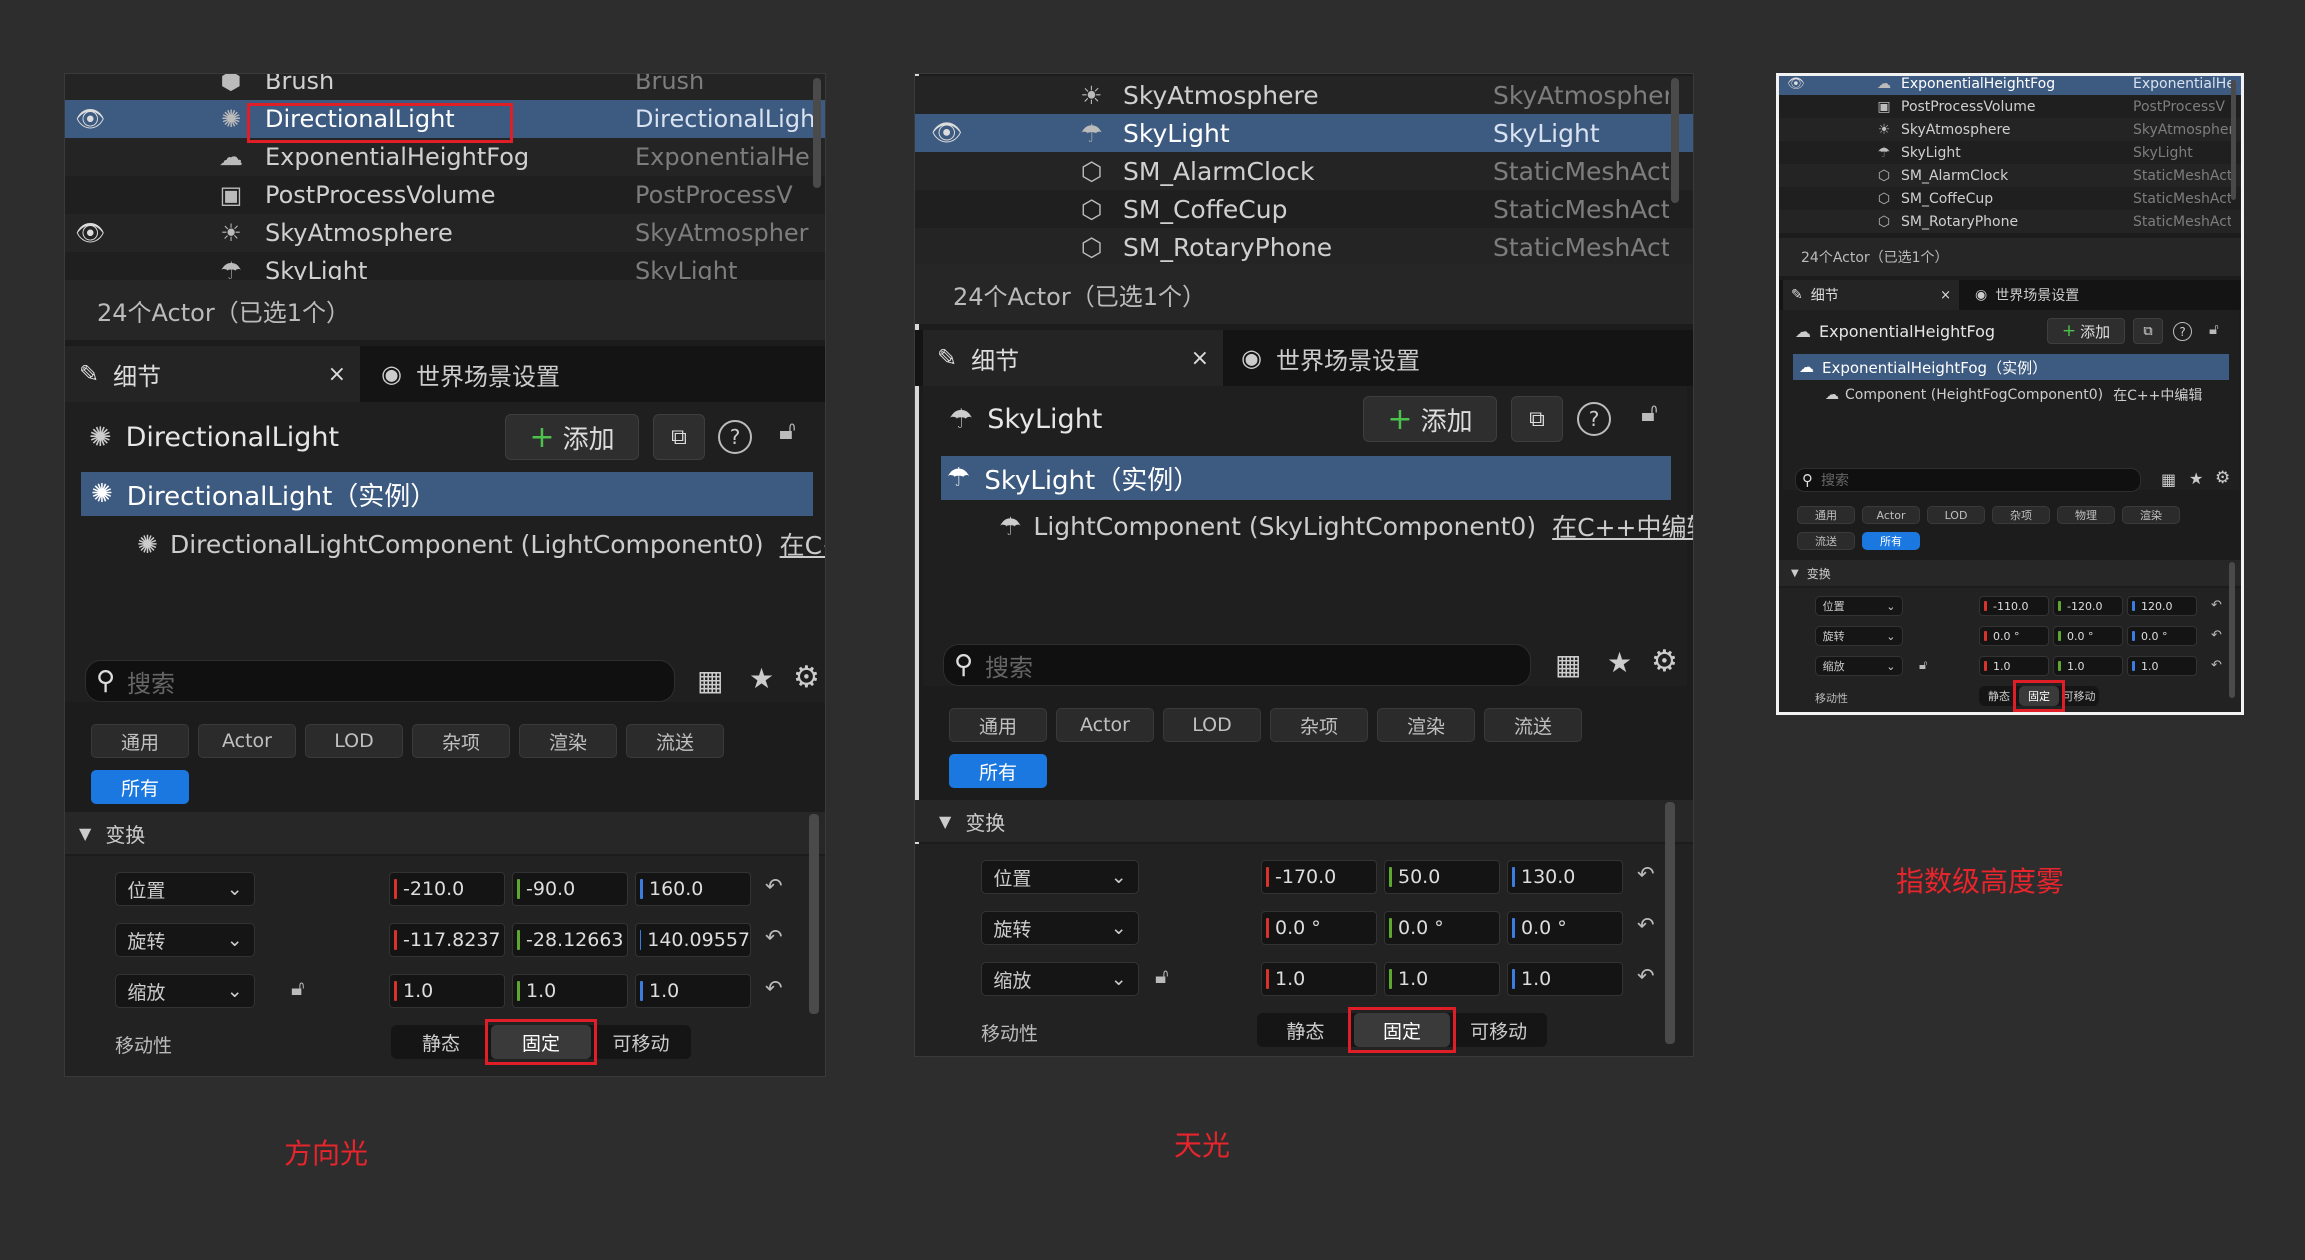 The height and width of the screenshot is (1260, 2305). I want to click on location-z-field: 130.0, so click(1565, 877).